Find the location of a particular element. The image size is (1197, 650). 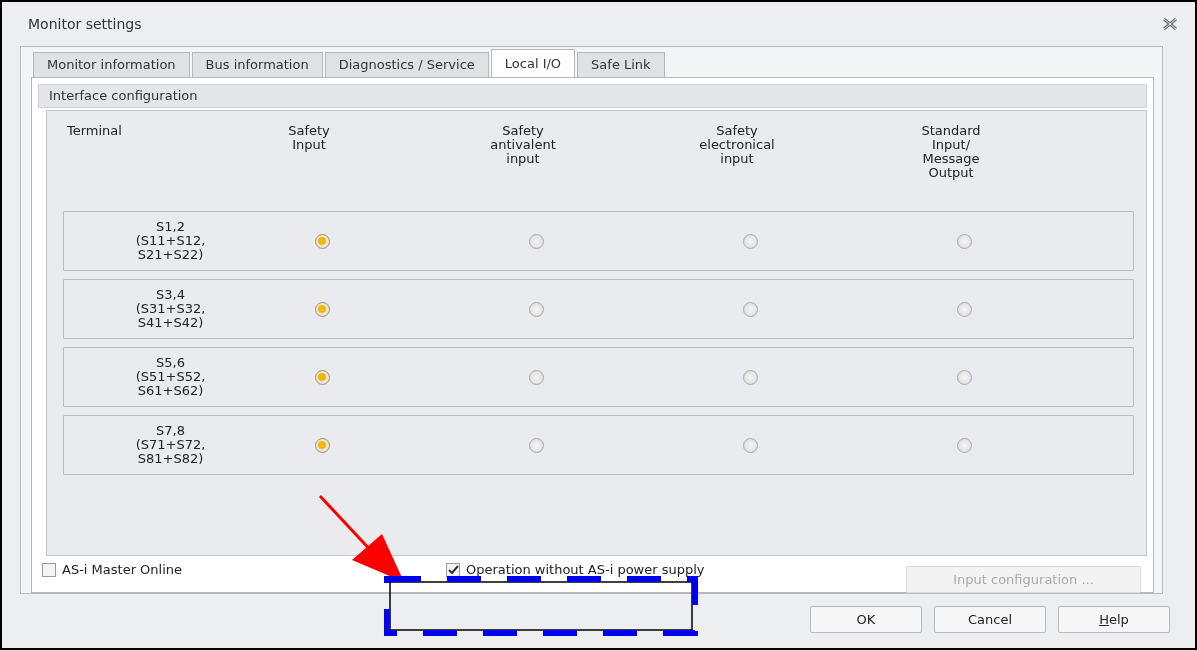

close-icon is located at coordinates (1170, 24).